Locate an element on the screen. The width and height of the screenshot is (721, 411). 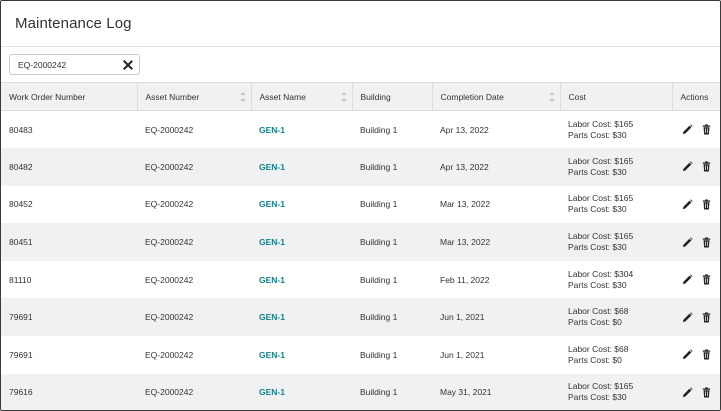
work-order-number: 81110 is located at coordinates (20, 279).